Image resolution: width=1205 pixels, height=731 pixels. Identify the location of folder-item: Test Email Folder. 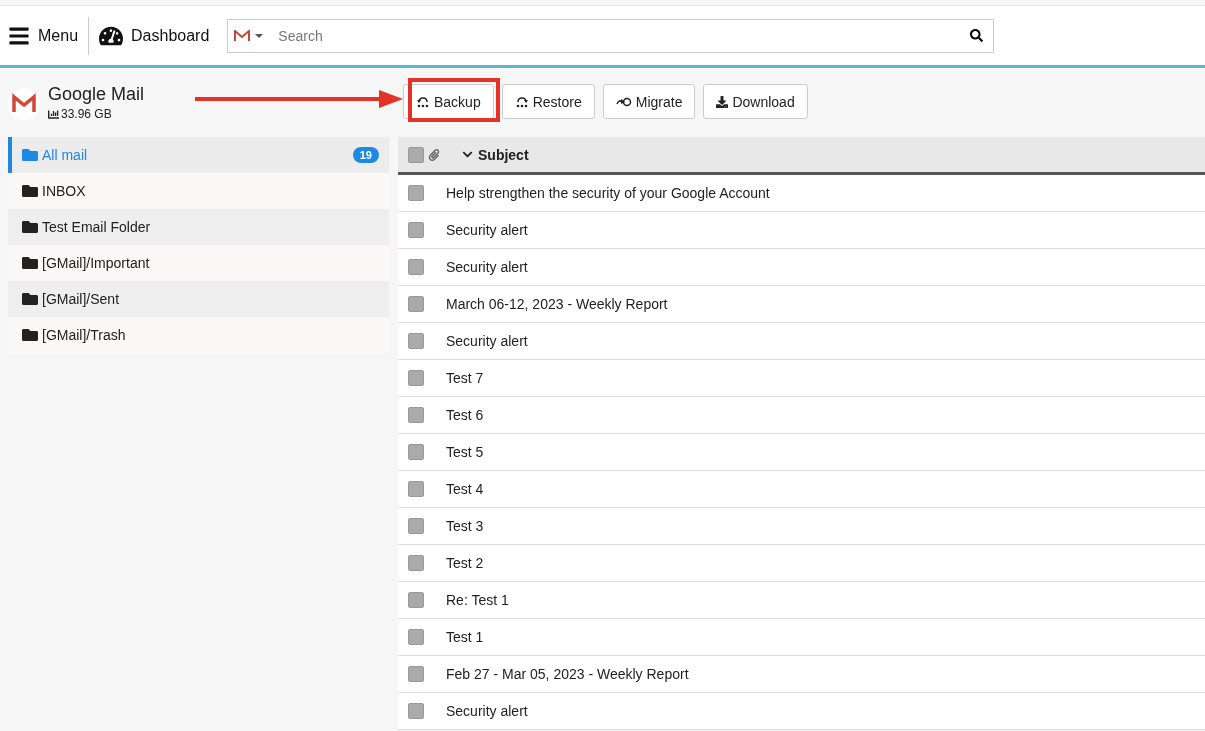
(198, 227).